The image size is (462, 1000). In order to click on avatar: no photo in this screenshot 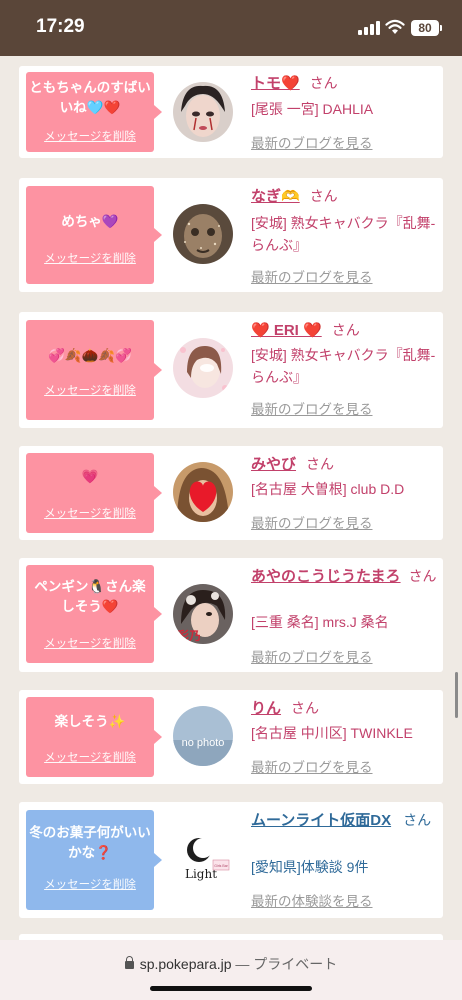, I will do `click(203, 736)`.